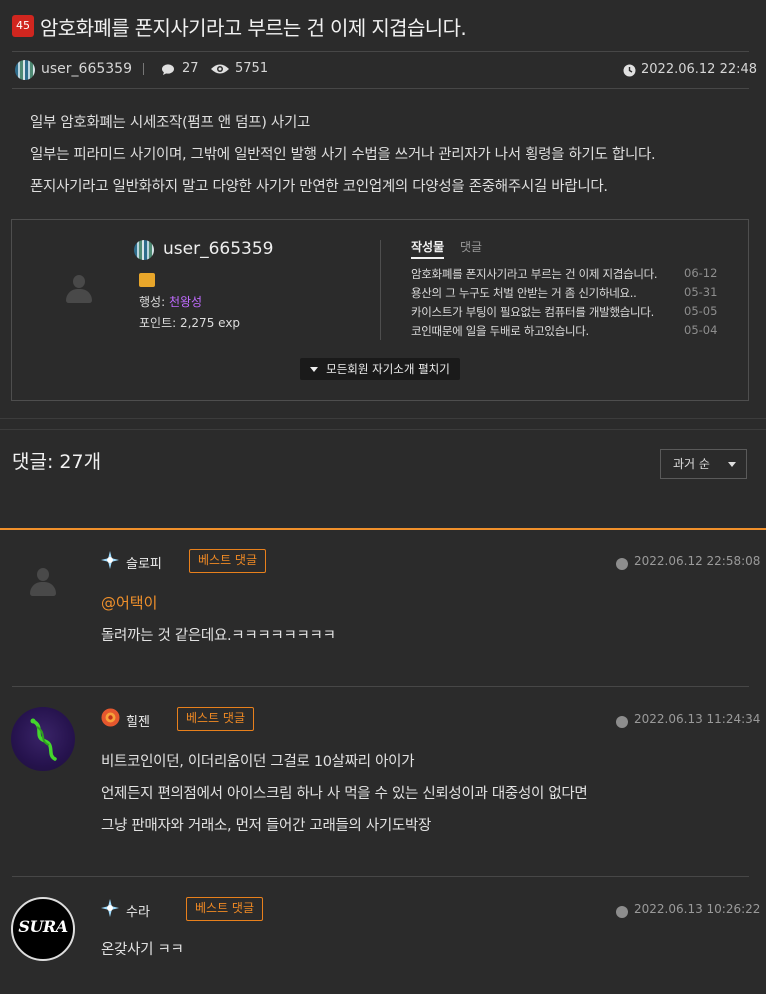  I want to click on recent-post-link: 용산의 그 누구도 처벌 안받는 거 좀 신기하네요.., so click(524, 293).